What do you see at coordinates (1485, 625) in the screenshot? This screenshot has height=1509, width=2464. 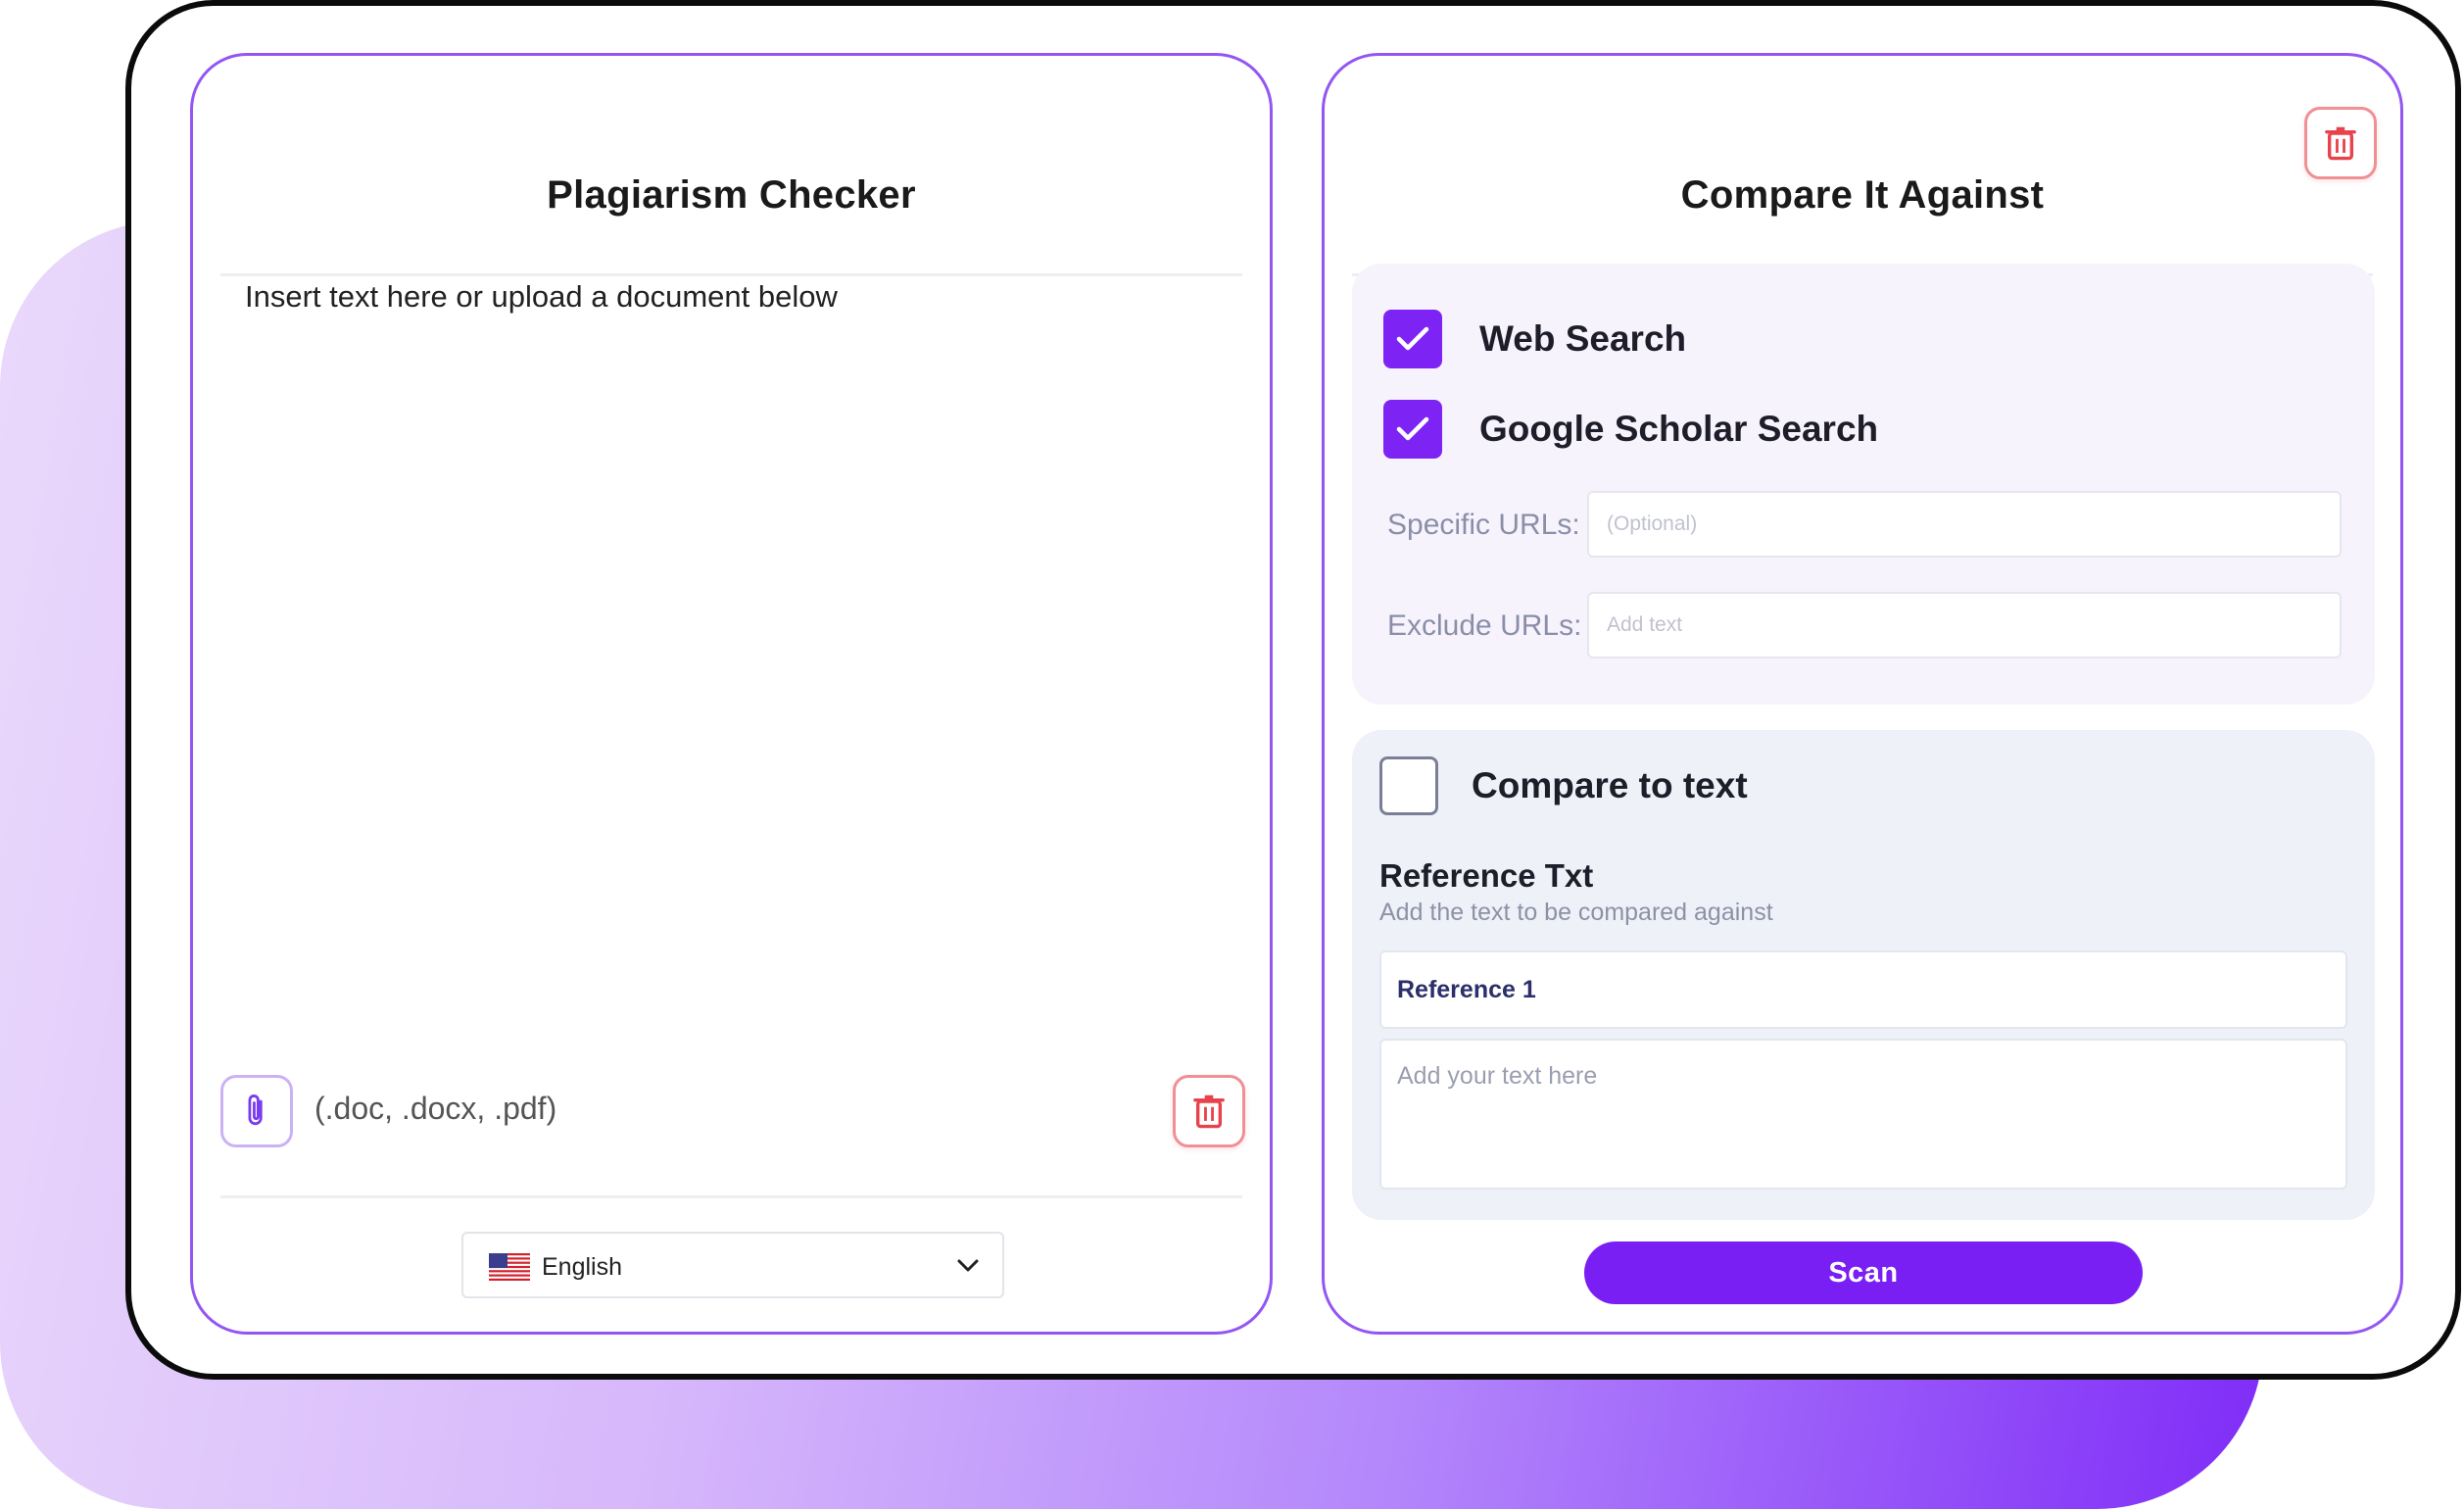 I see `exclude-urls-label: Exclude URLs:` at bounding box center [1485, 625].